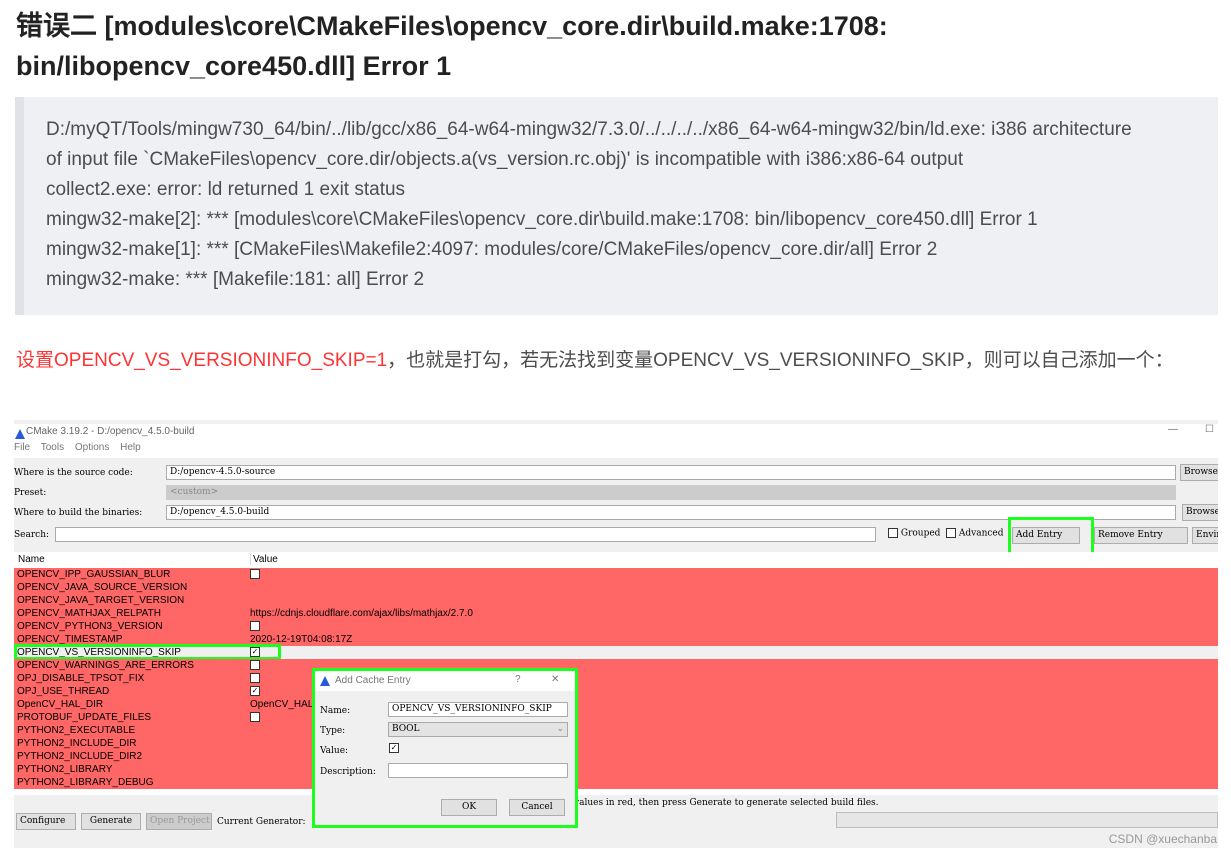  I want to click on entry-name: PYTHON2_INCLUDE_DIR, so click(77, 743).